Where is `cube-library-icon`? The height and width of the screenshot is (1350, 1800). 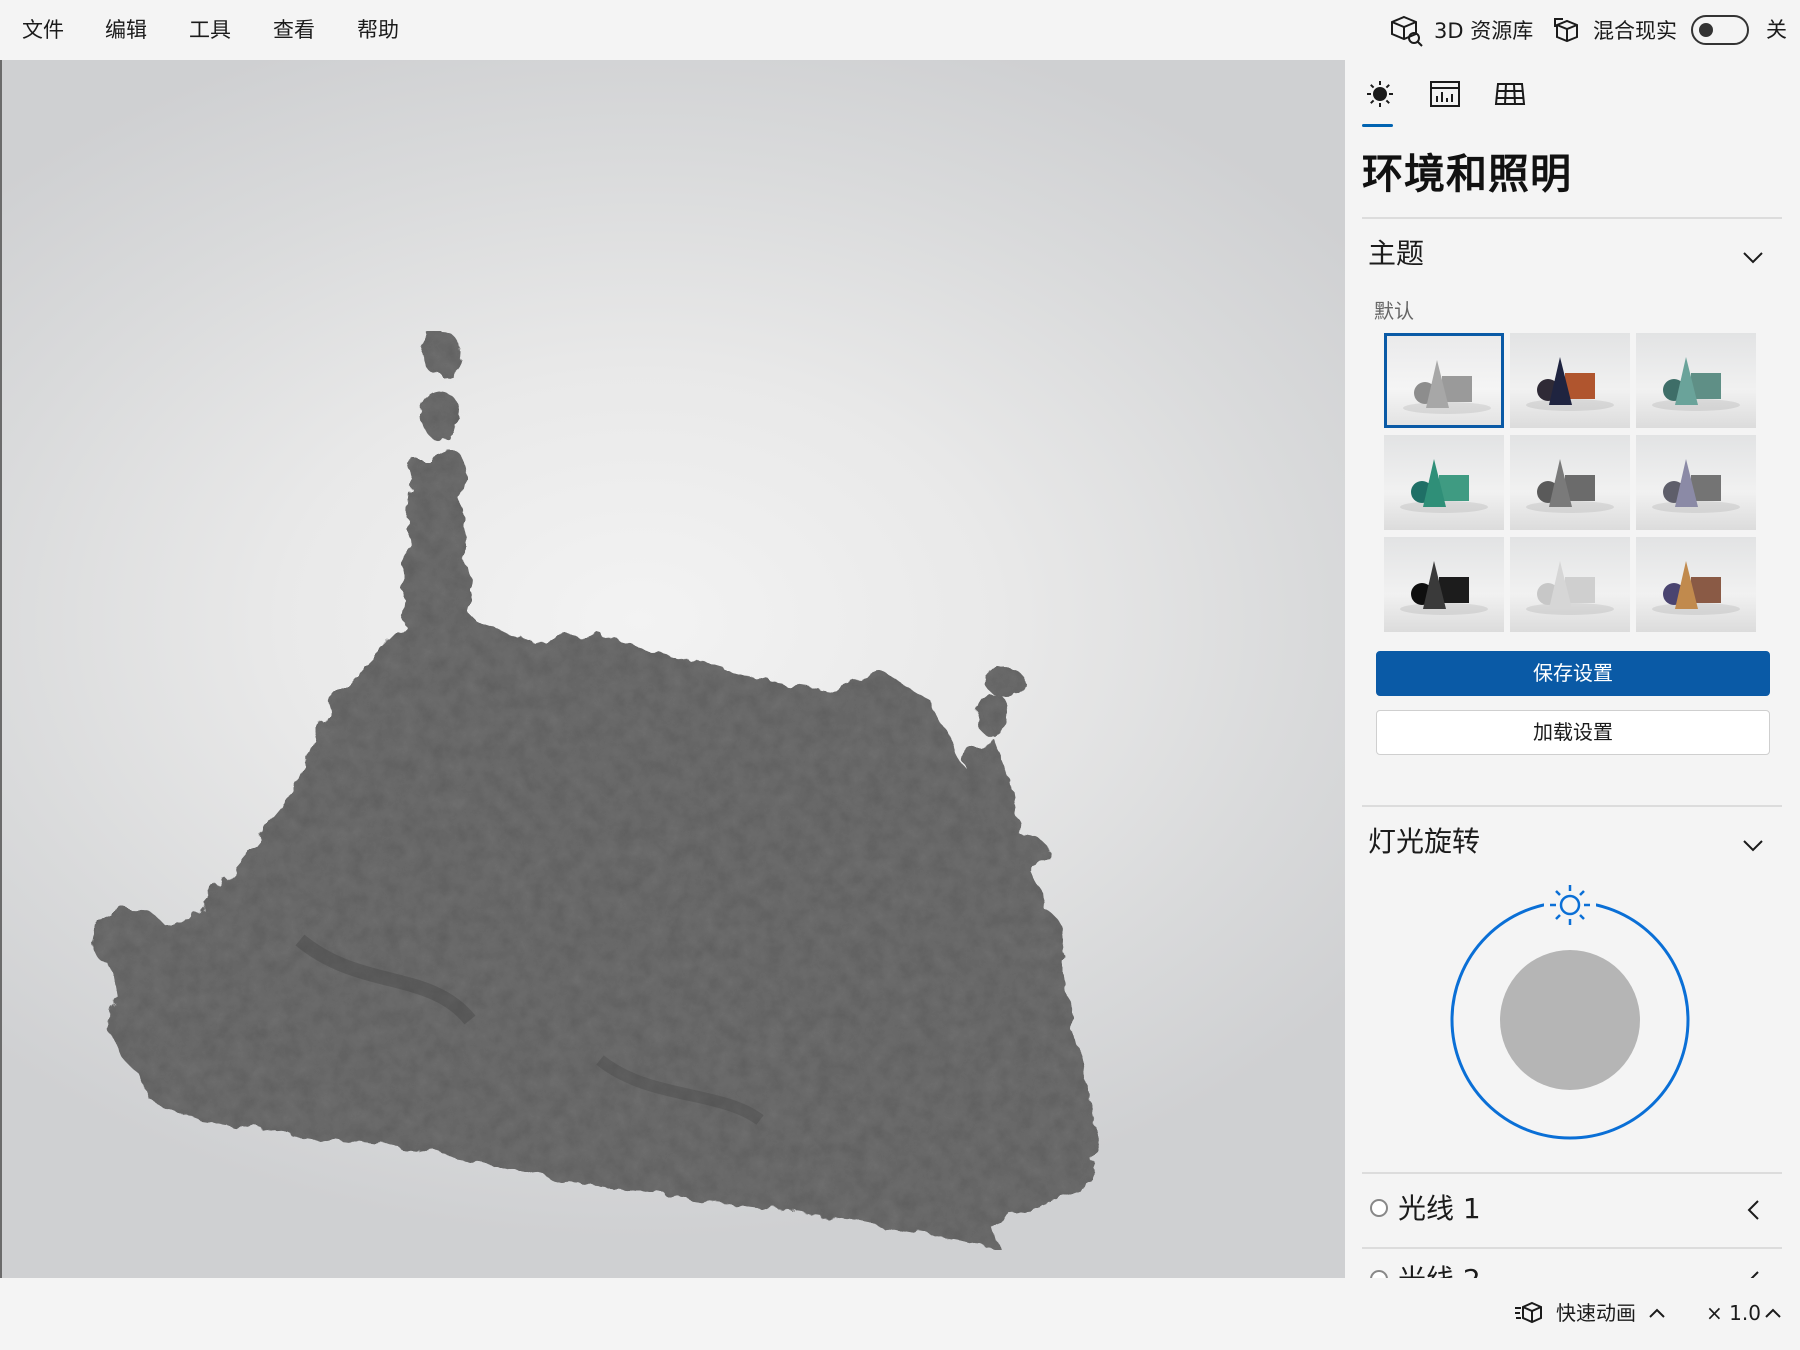 cube-library-icon is located at coordinates (1407, 30).